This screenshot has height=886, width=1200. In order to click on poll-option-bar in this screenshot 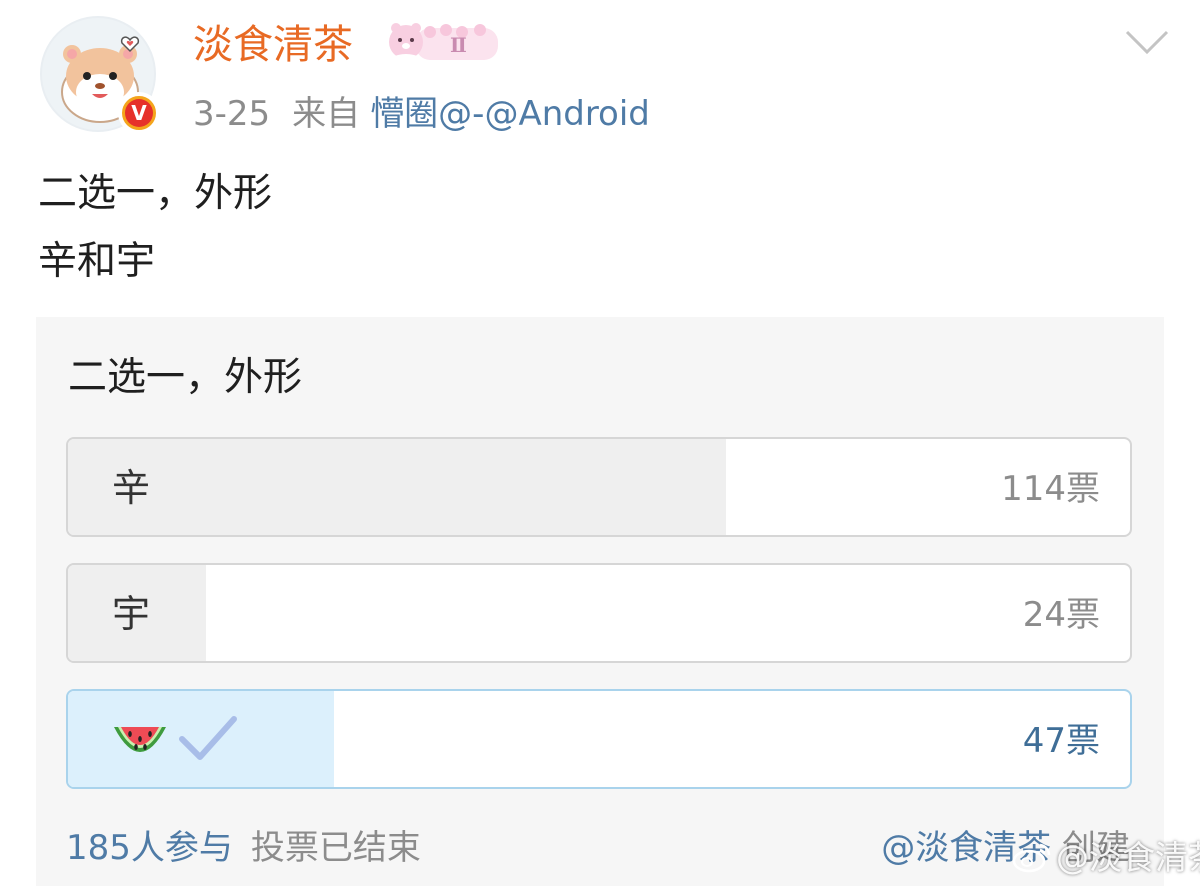, I will do `click(397, 487)`.